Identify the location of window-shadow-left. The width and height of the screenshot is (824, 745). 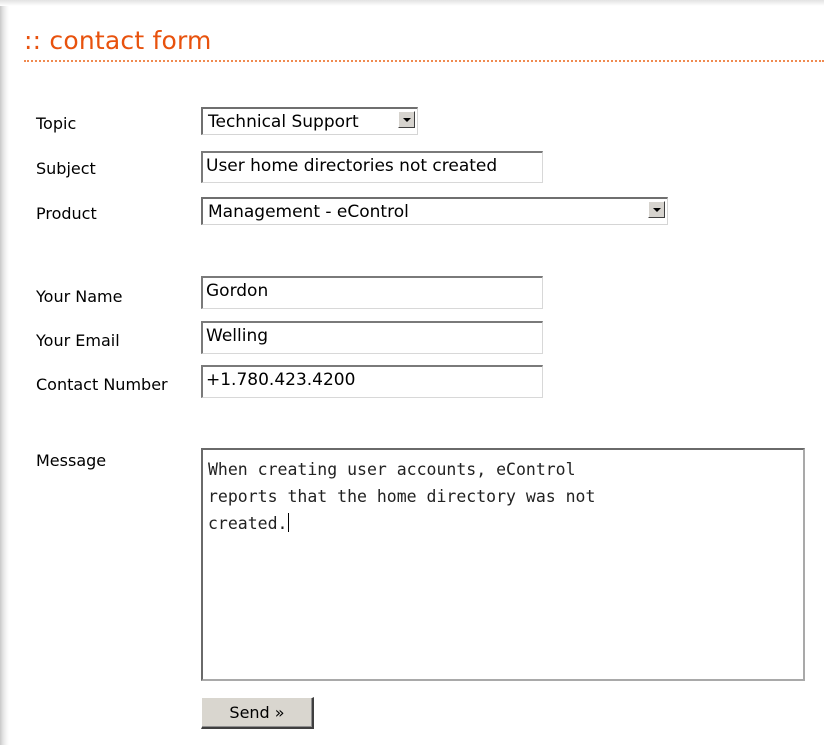
(4, 372).